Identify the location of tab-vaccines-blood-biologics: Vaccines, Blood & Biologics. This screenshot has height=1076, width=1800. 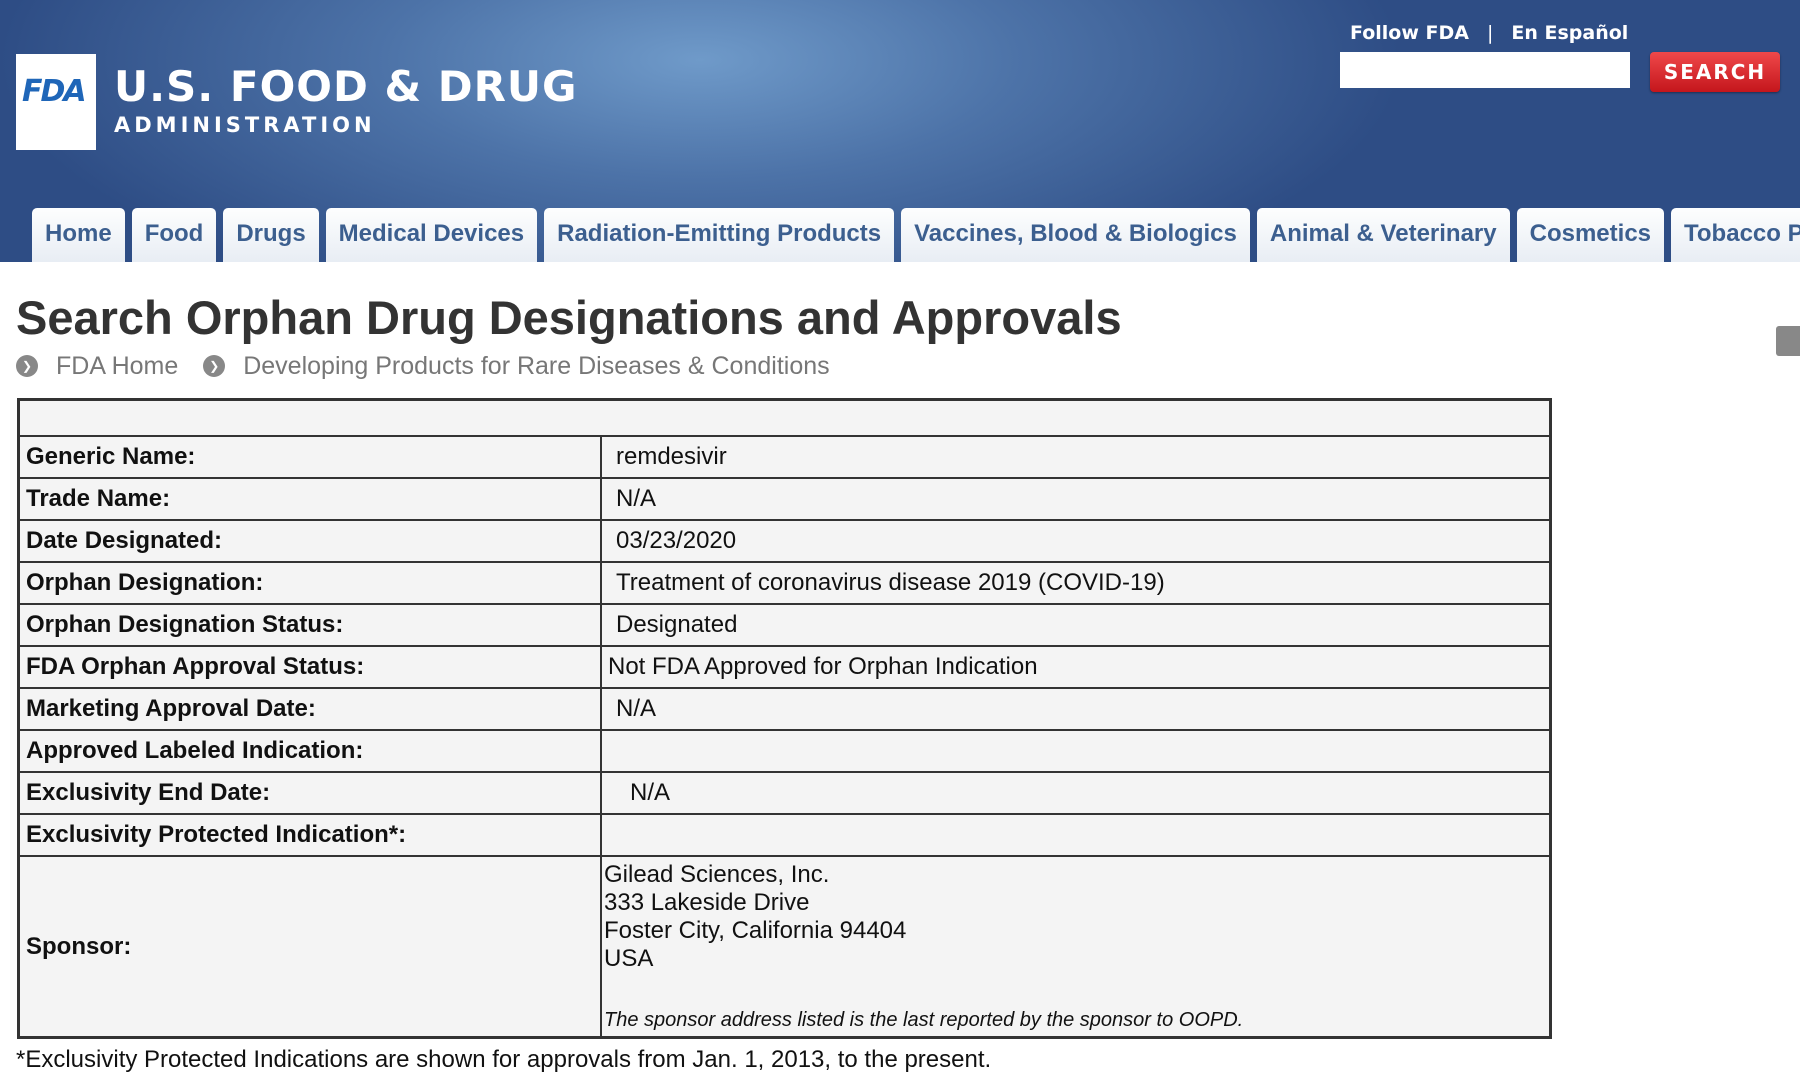
(1075, 235).